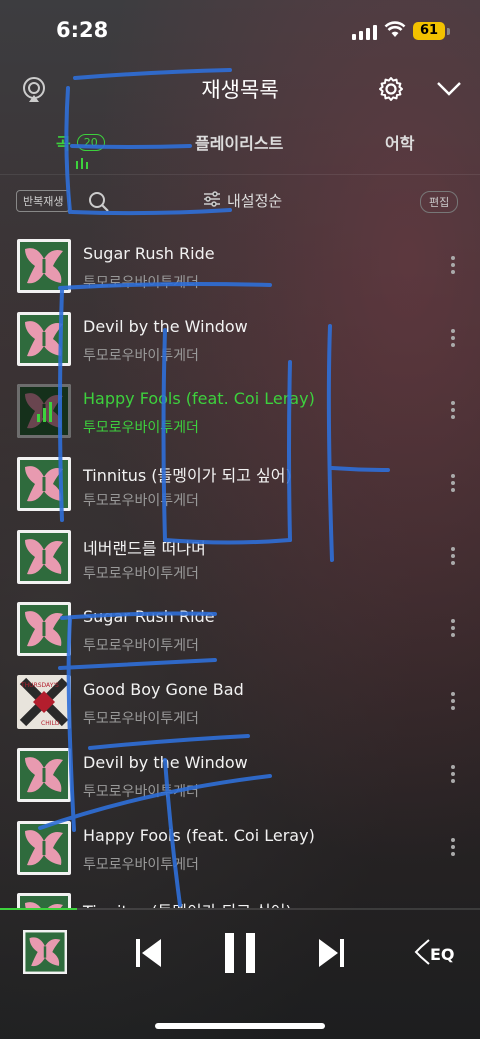  I want to click on album-art: THURSDAY'S CHILD, so click(44, 702).